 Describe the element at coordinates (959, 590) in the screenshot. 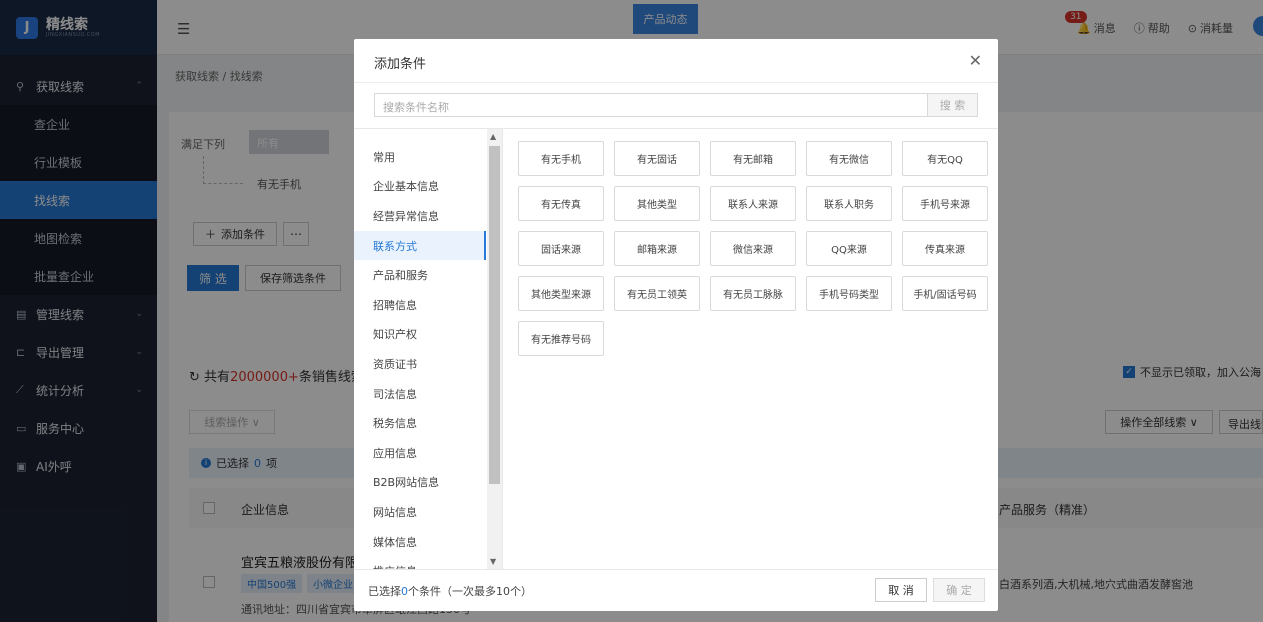

I see `confirm-button: 确 定` at that location.